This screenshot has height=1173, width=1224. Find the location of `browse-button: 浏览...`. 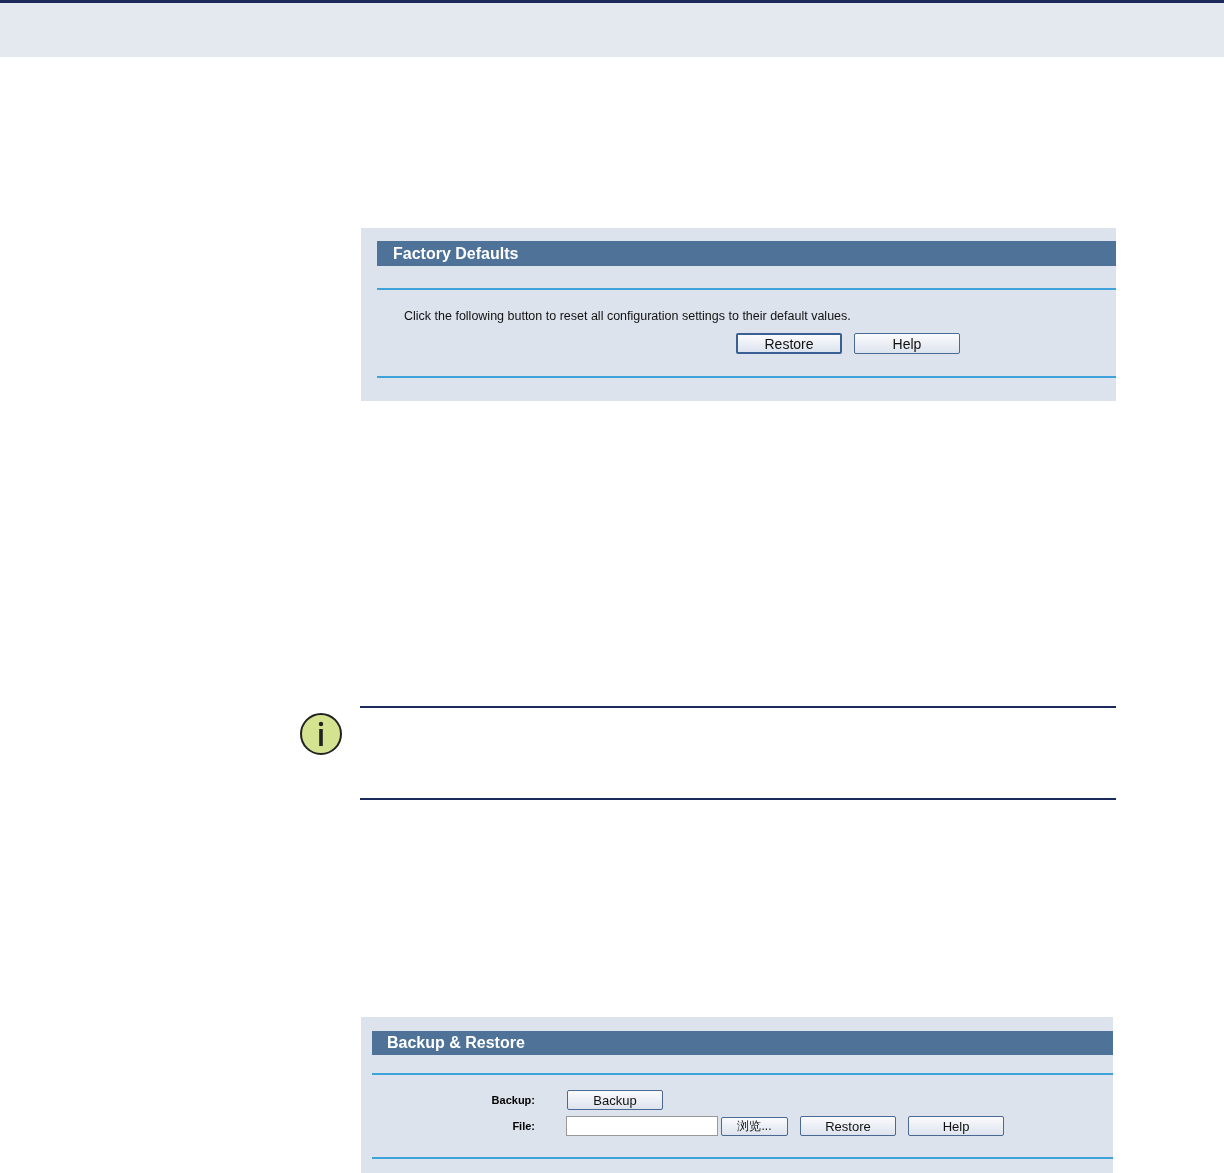

browse-button: 浏览... is located at coordinates (754, 1126).